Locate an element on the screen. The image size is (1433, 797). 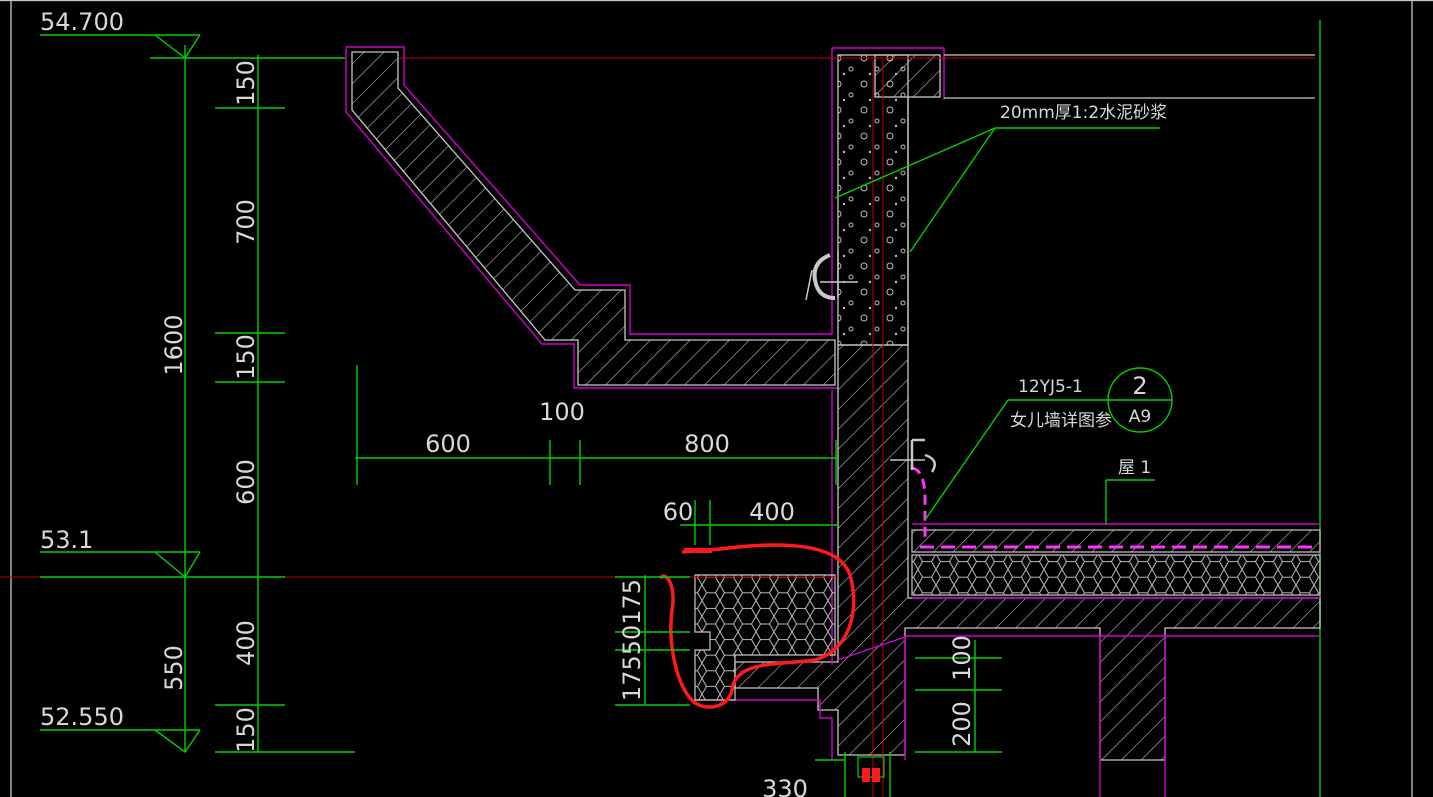
dim-h-60: 60 is located at coordinates (678, 512).